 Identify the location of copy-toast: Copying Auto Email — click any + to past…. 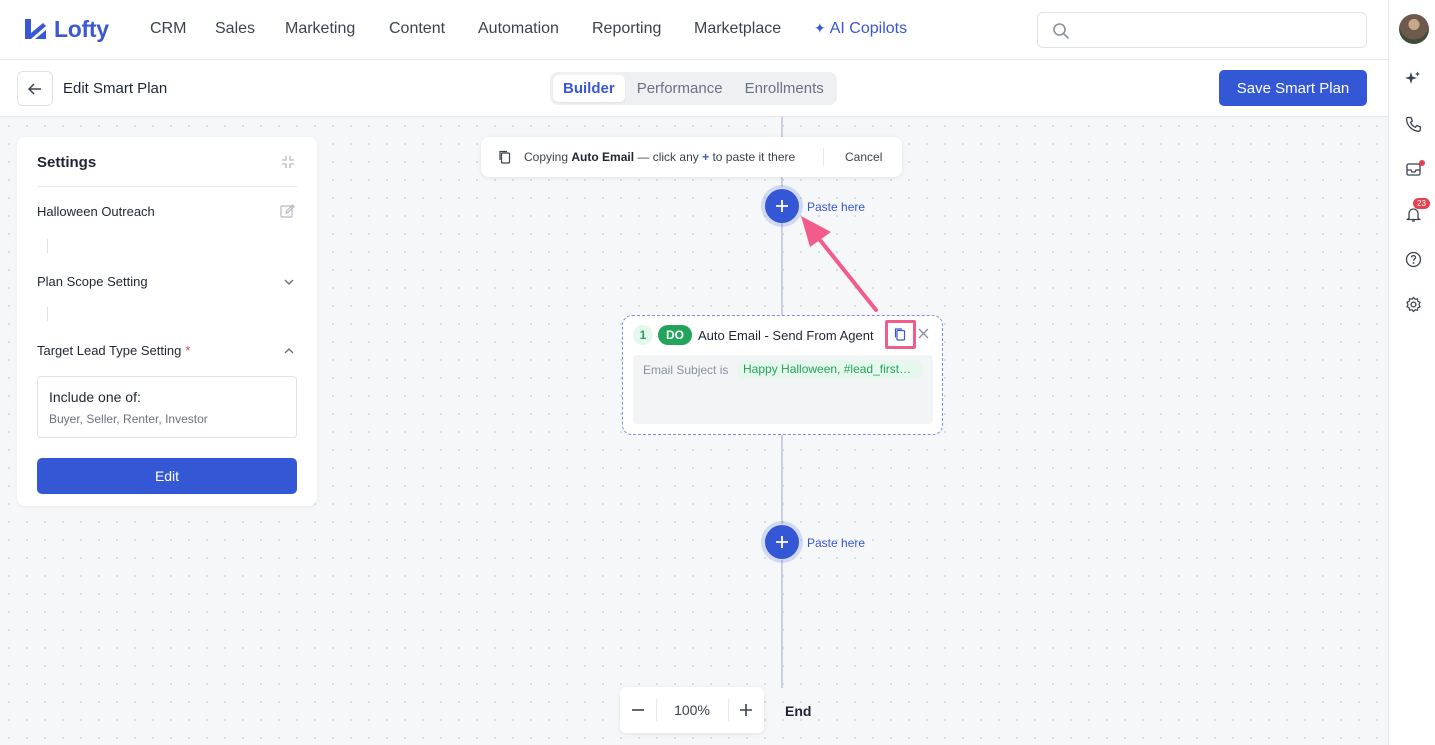
(691, 157).